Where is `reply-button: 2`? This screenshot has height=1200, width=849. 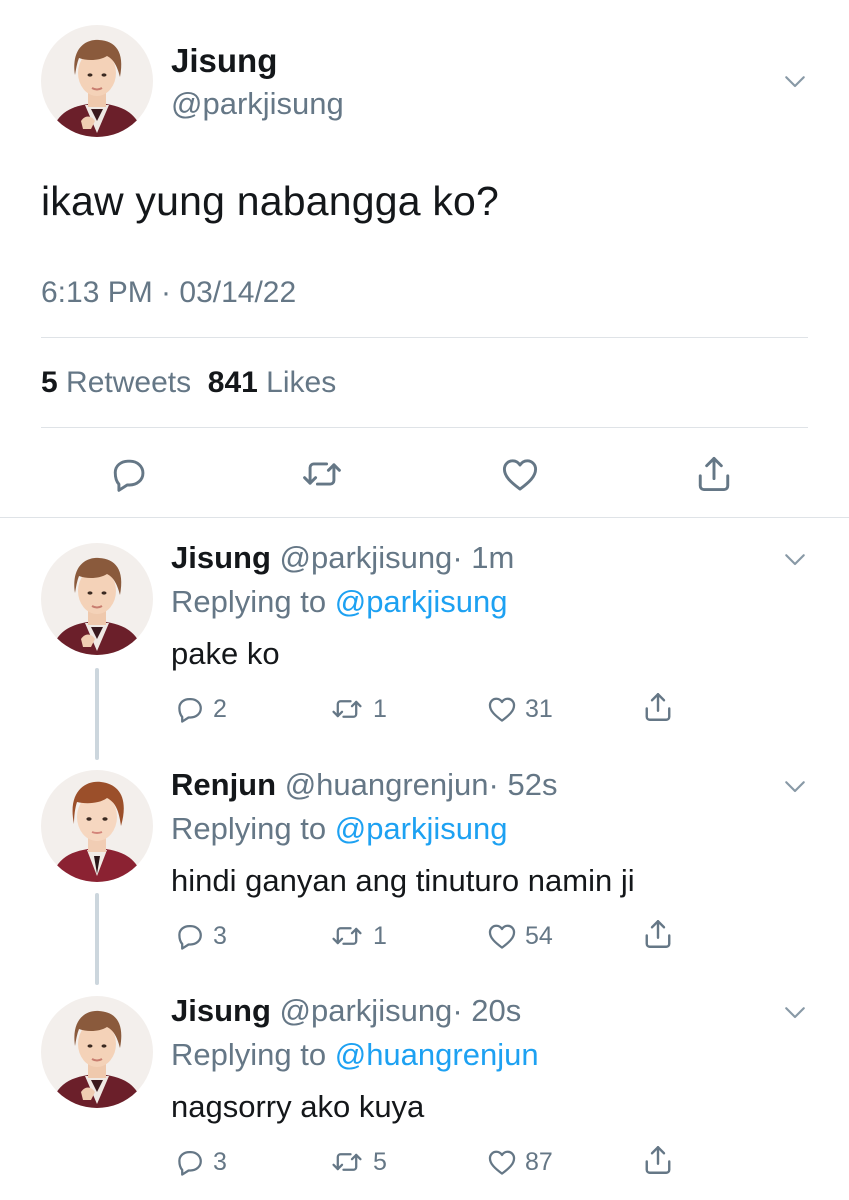 reply-button: 2 is located at coordinates (200, 709).